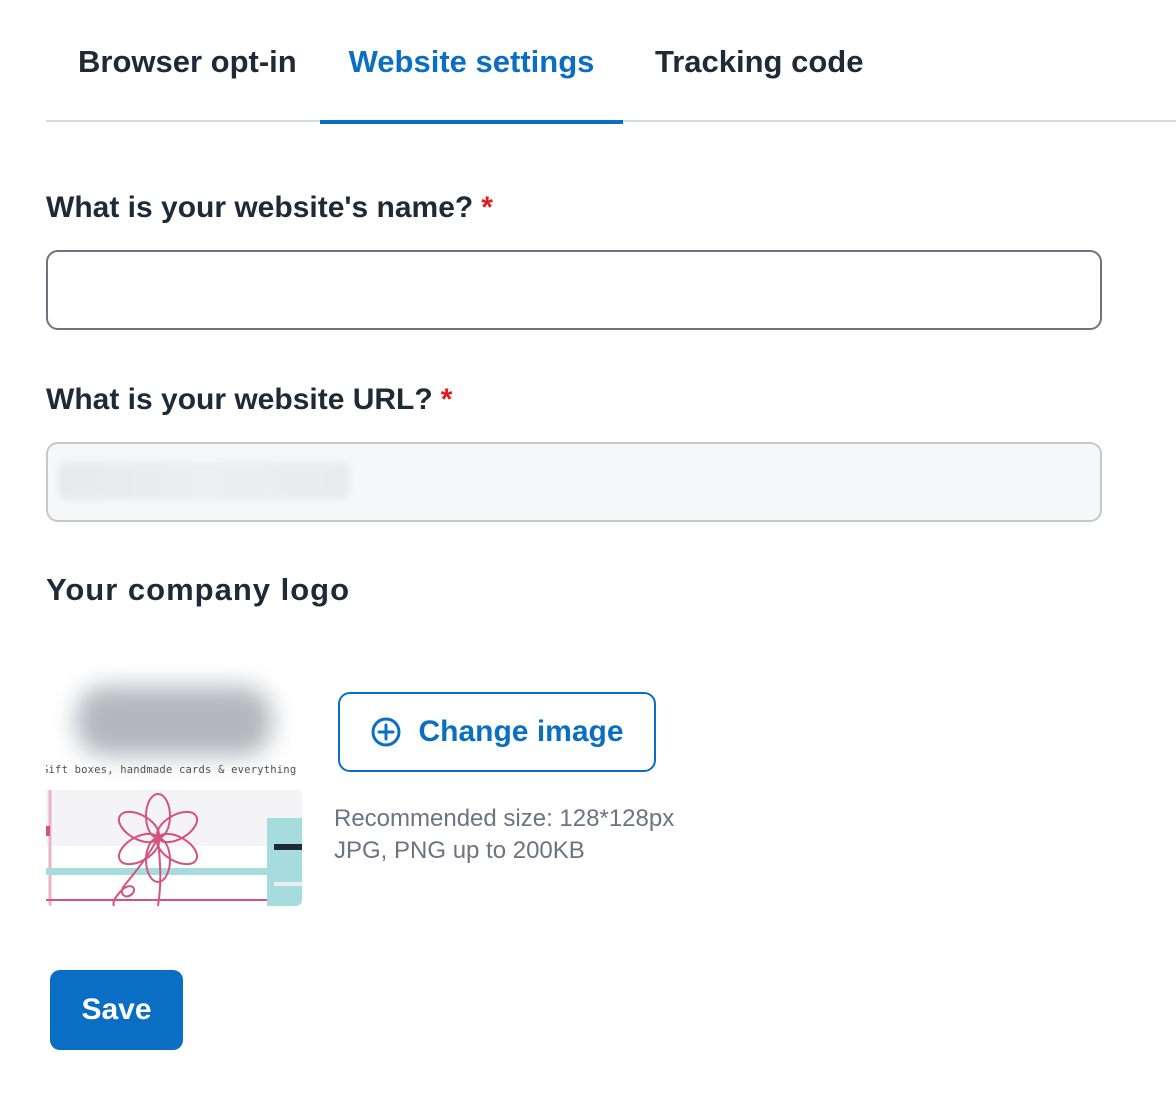 This screenshot has width=1176, height=1094. What do you see at coordinates (574, 290) in the screenshot?
I see `website-name-input` at bounding box center [574, 290].